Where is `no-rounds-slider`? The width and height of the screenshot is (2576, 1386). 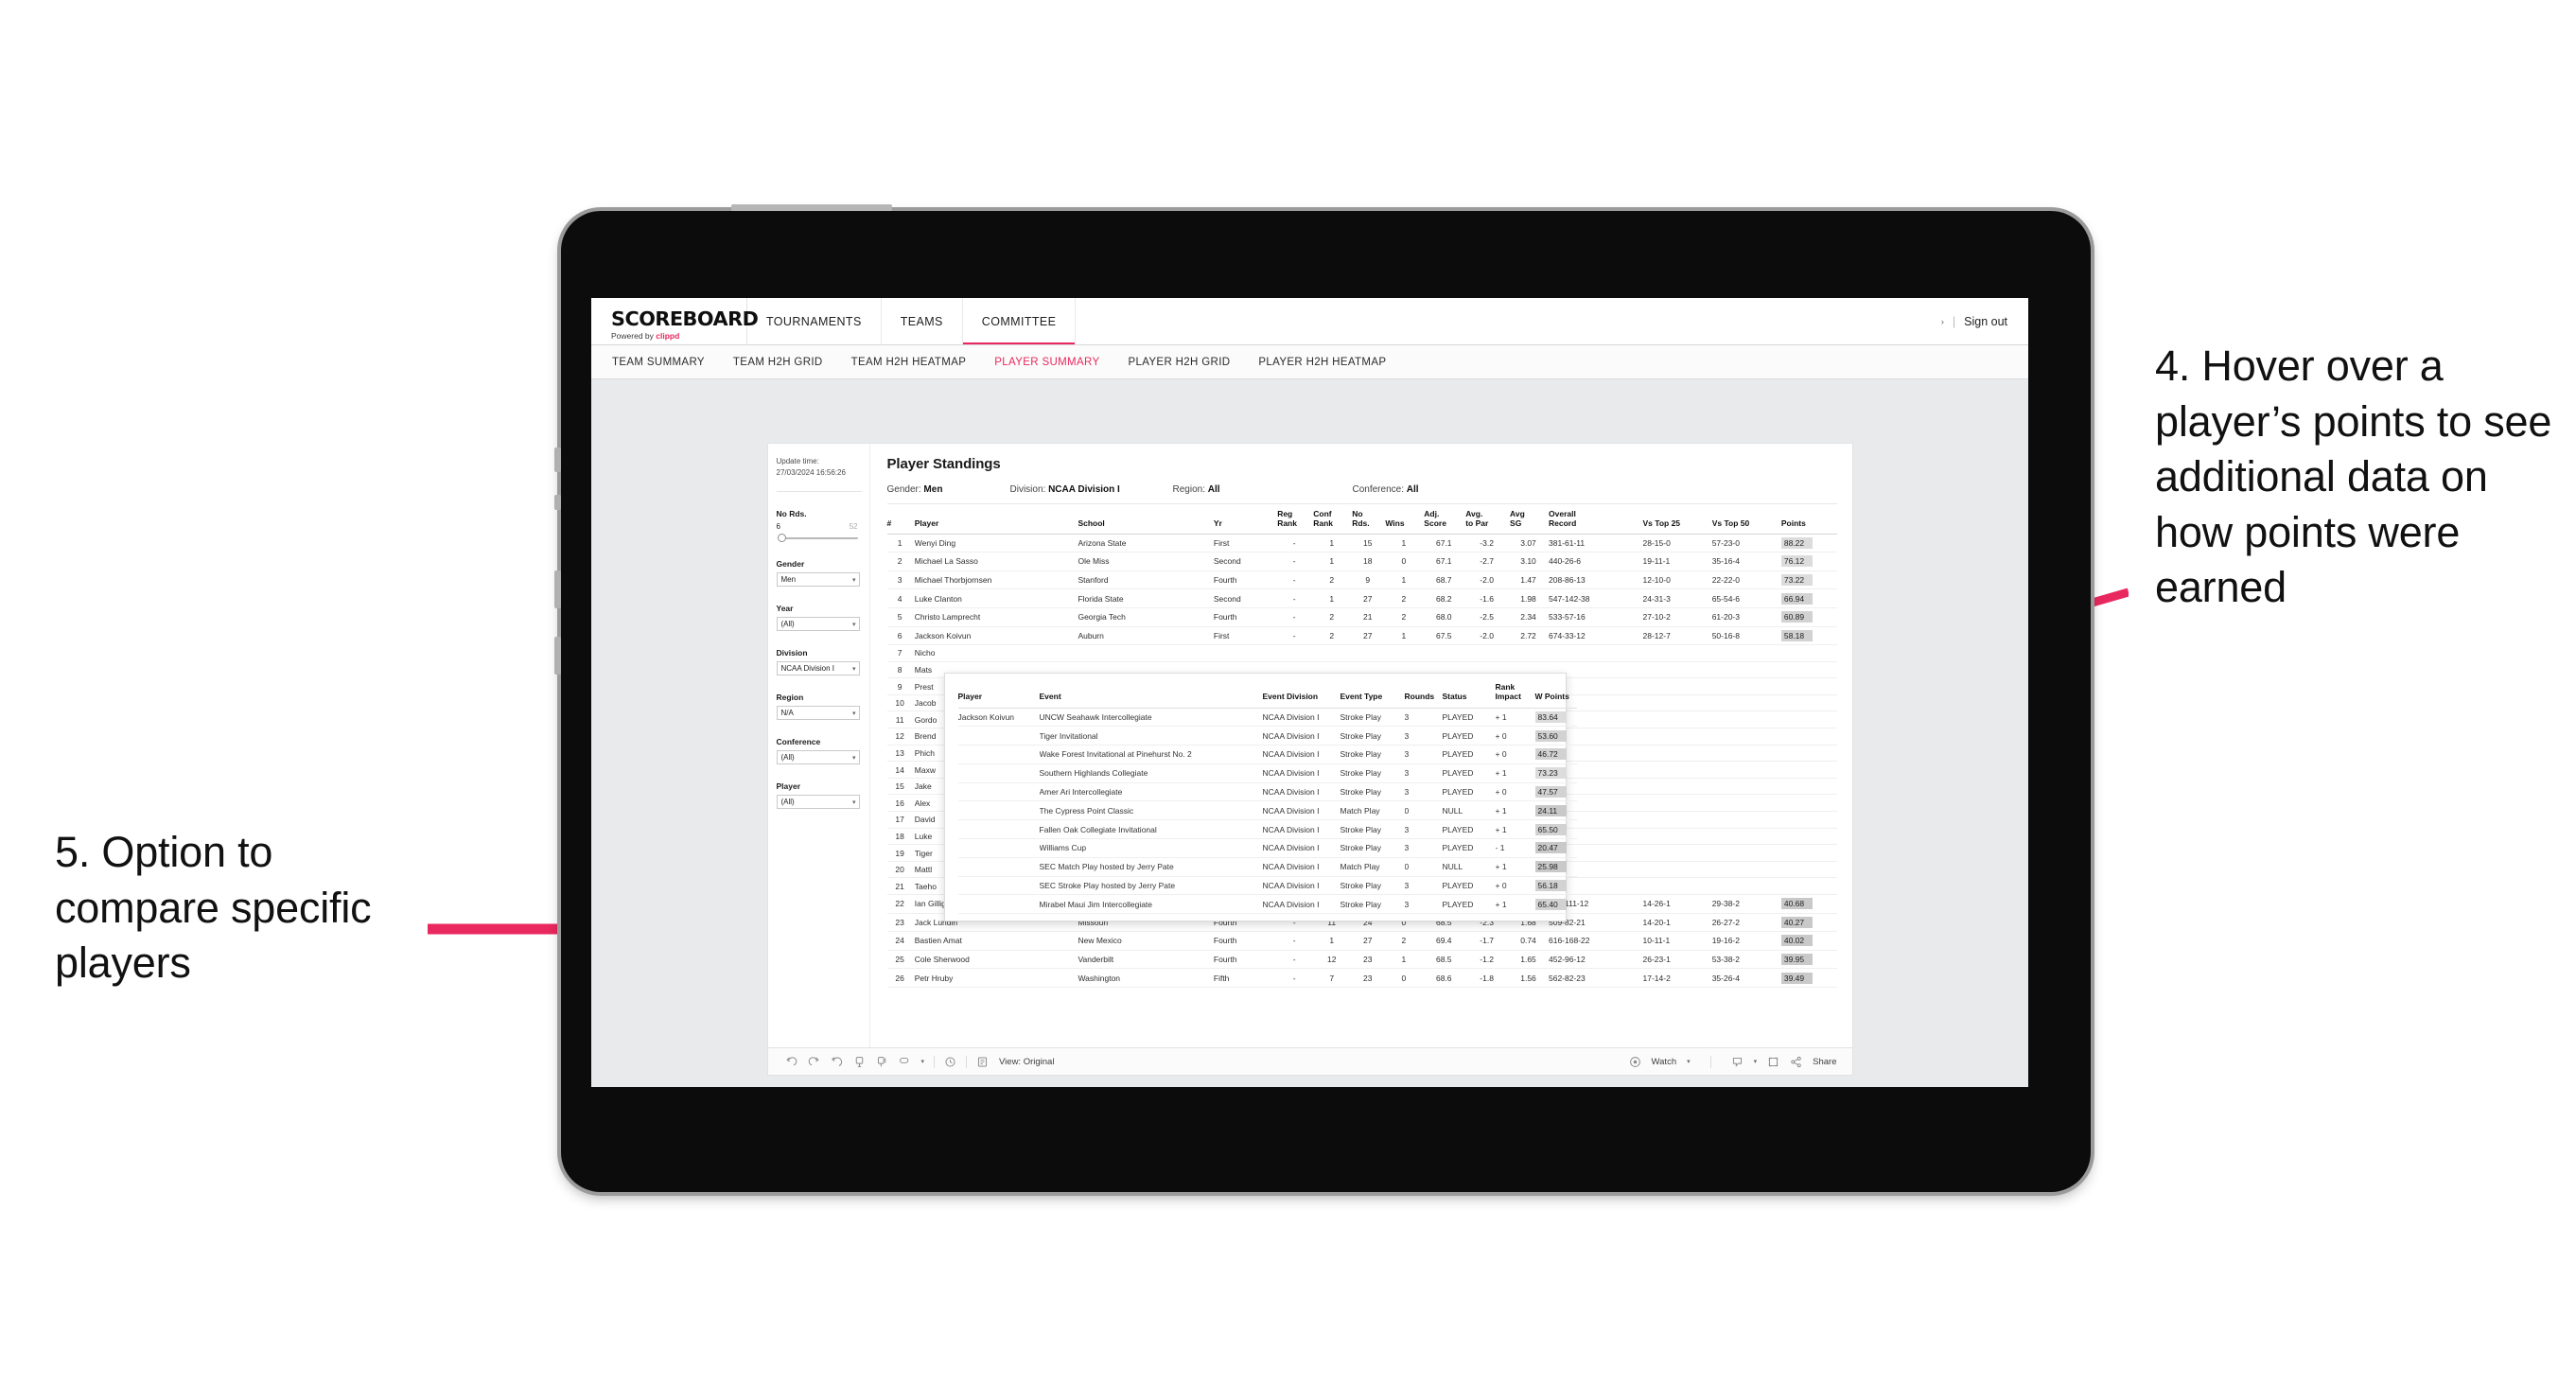 no-rounds-slider is located at coordinates (818, 538).